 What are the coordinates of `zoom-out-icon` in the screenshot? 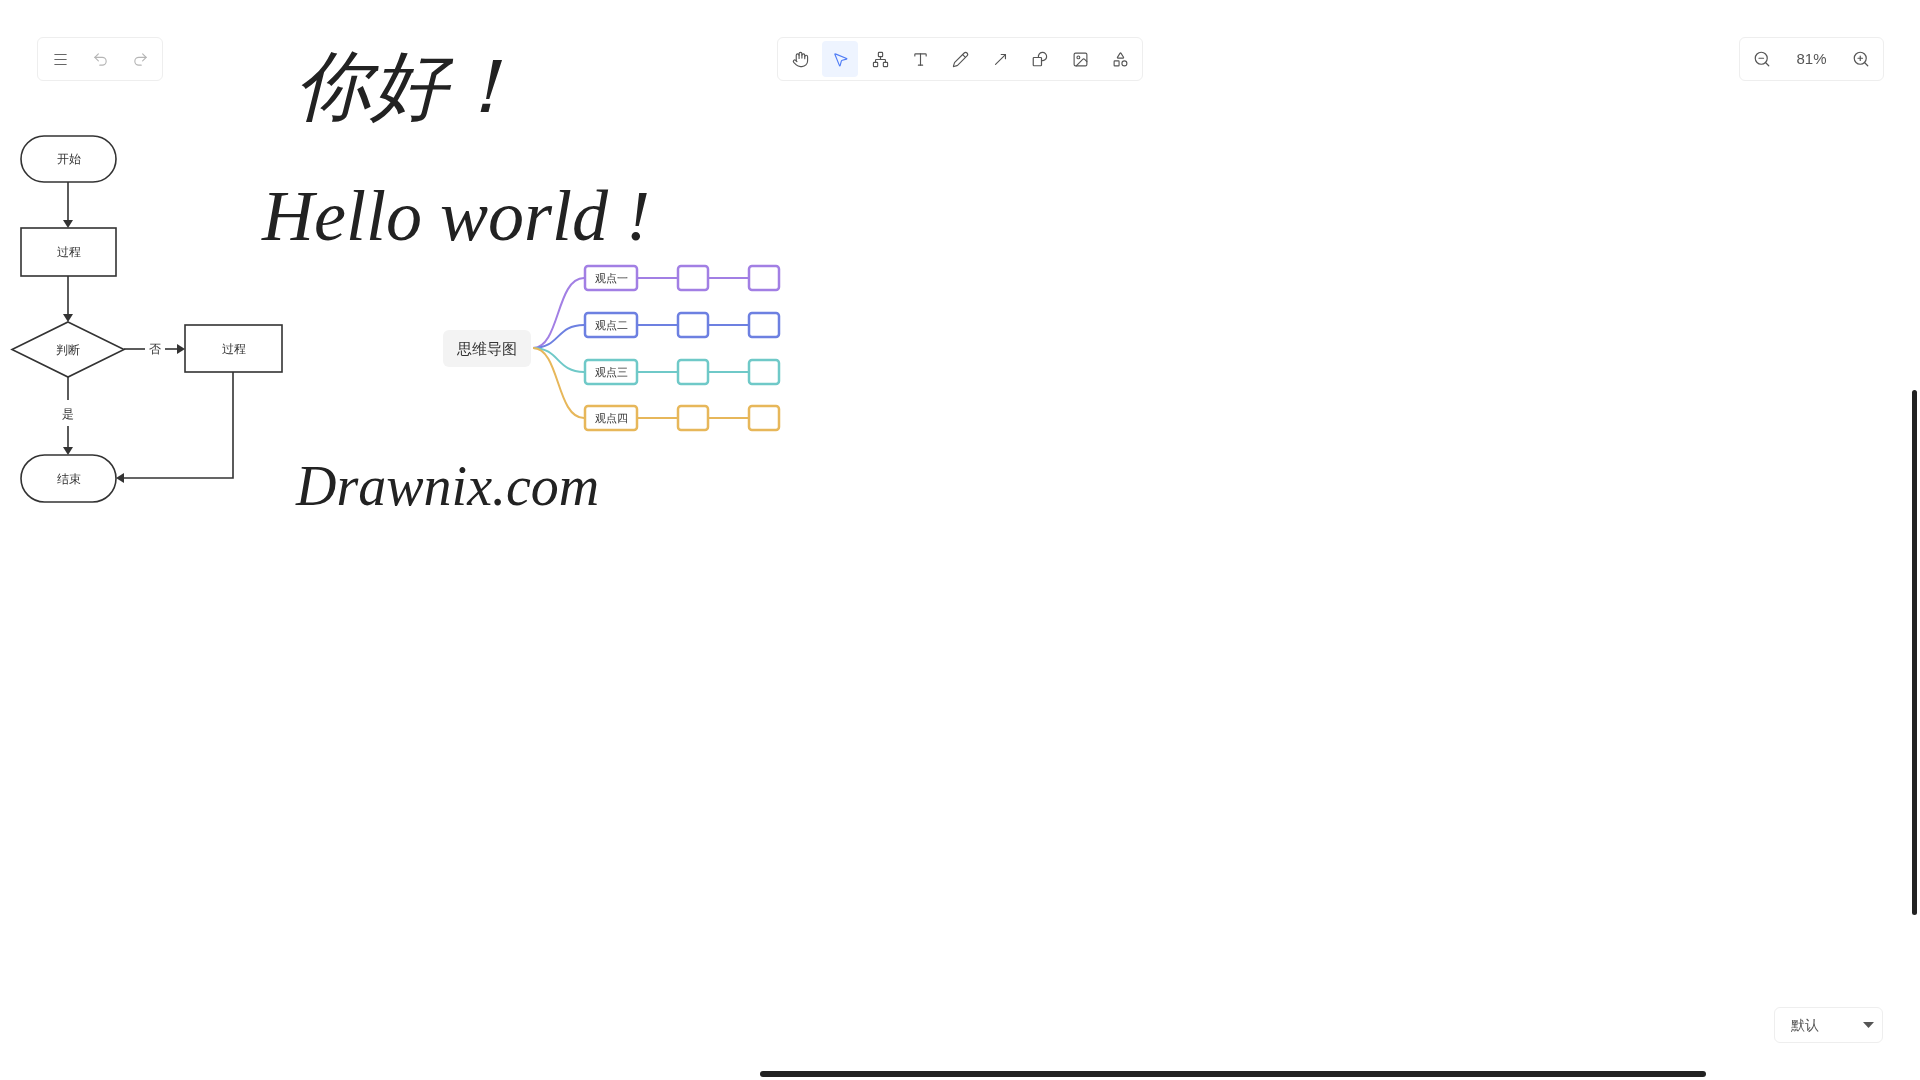 It's located at (1762, 59).